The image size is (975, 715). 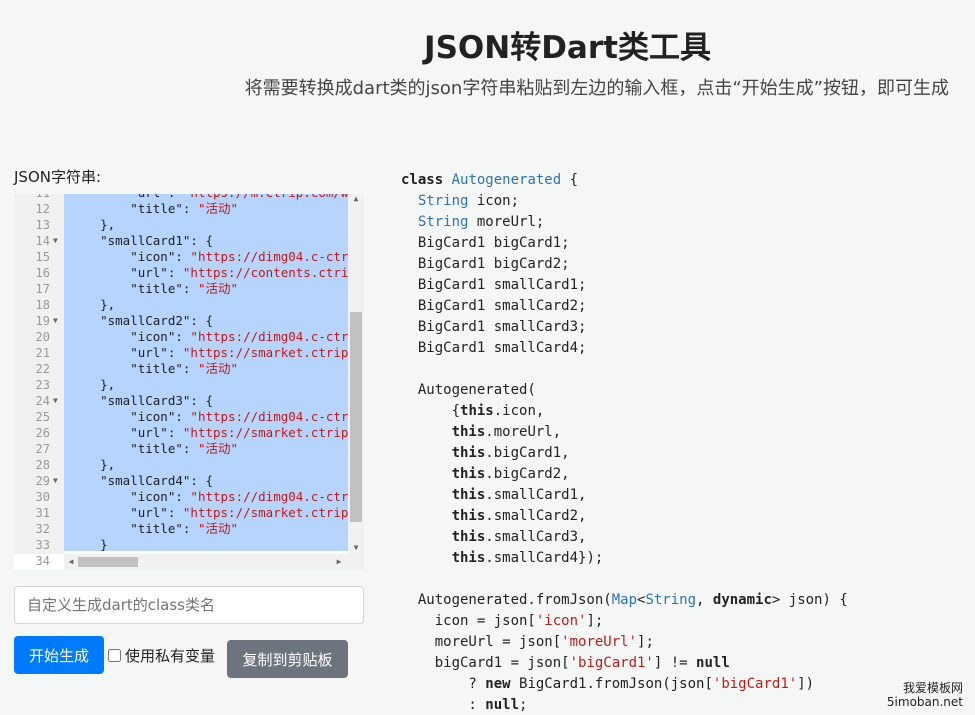 I want to click on editor-line: "smallCard4": {, so click(x=206, y=481).